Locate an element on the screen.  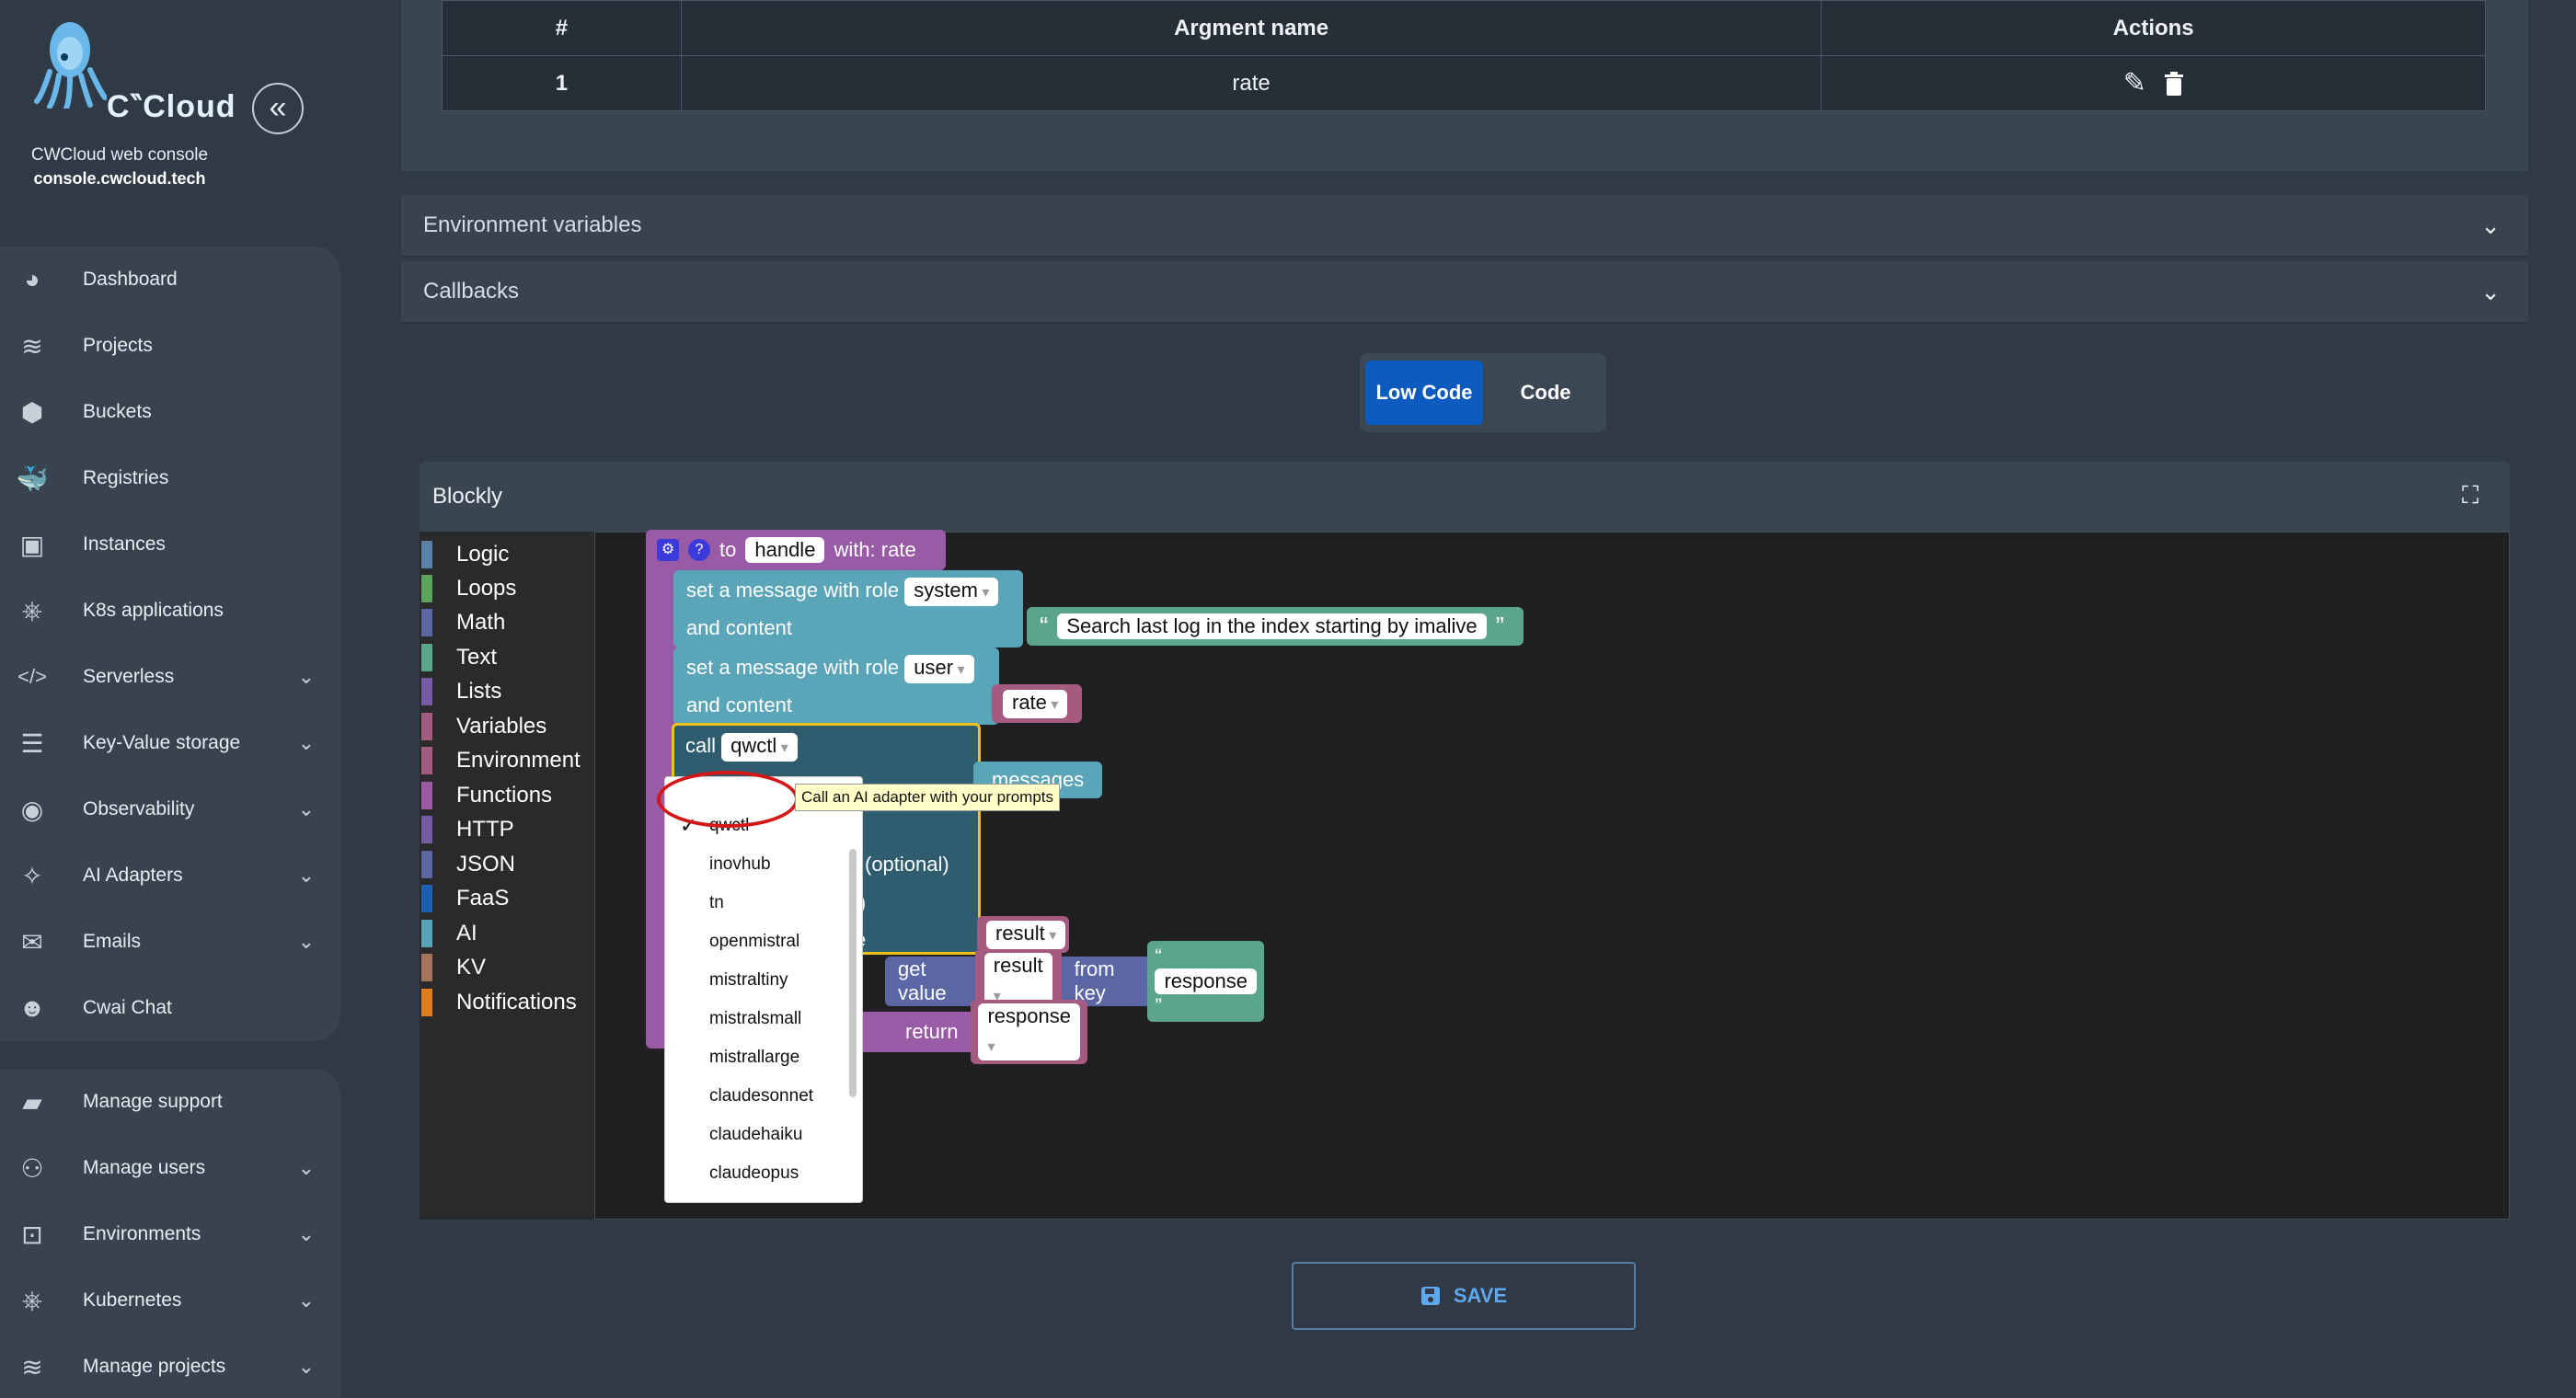
text-block-key: “ response ” is located at coordinates (1205, 981).